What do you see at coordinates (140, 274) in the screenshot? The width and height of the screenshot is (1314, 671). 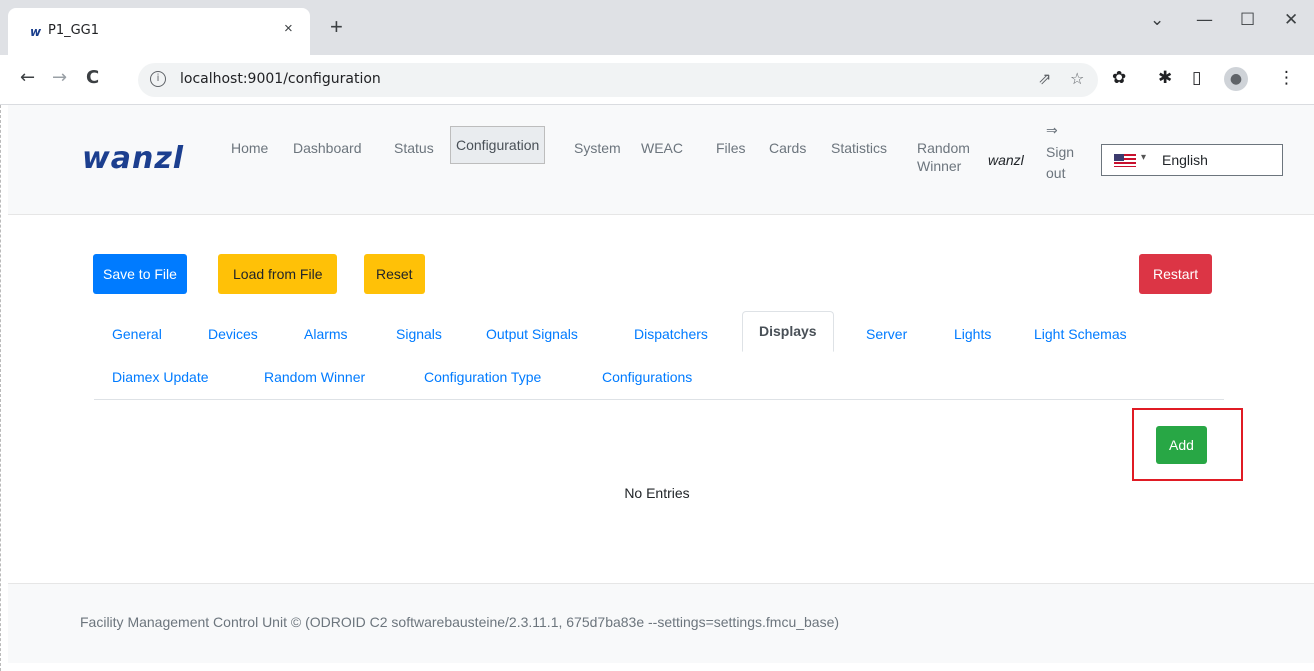 I see `save-to-file-button: Save to File` at bounding box center [140, 274].